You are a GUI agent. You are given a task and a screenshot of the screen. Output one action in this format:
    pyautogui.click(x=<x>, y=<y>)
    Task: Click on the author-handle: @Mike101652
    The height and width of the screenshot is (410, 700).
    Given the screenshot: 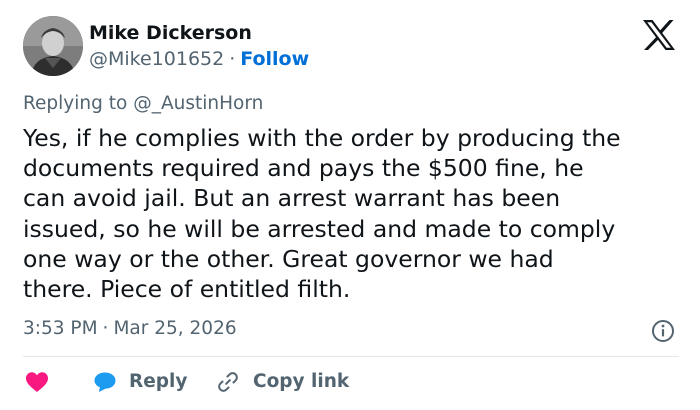 What is the action you would take?
    pyautogui.click(x=156, y=59)
    